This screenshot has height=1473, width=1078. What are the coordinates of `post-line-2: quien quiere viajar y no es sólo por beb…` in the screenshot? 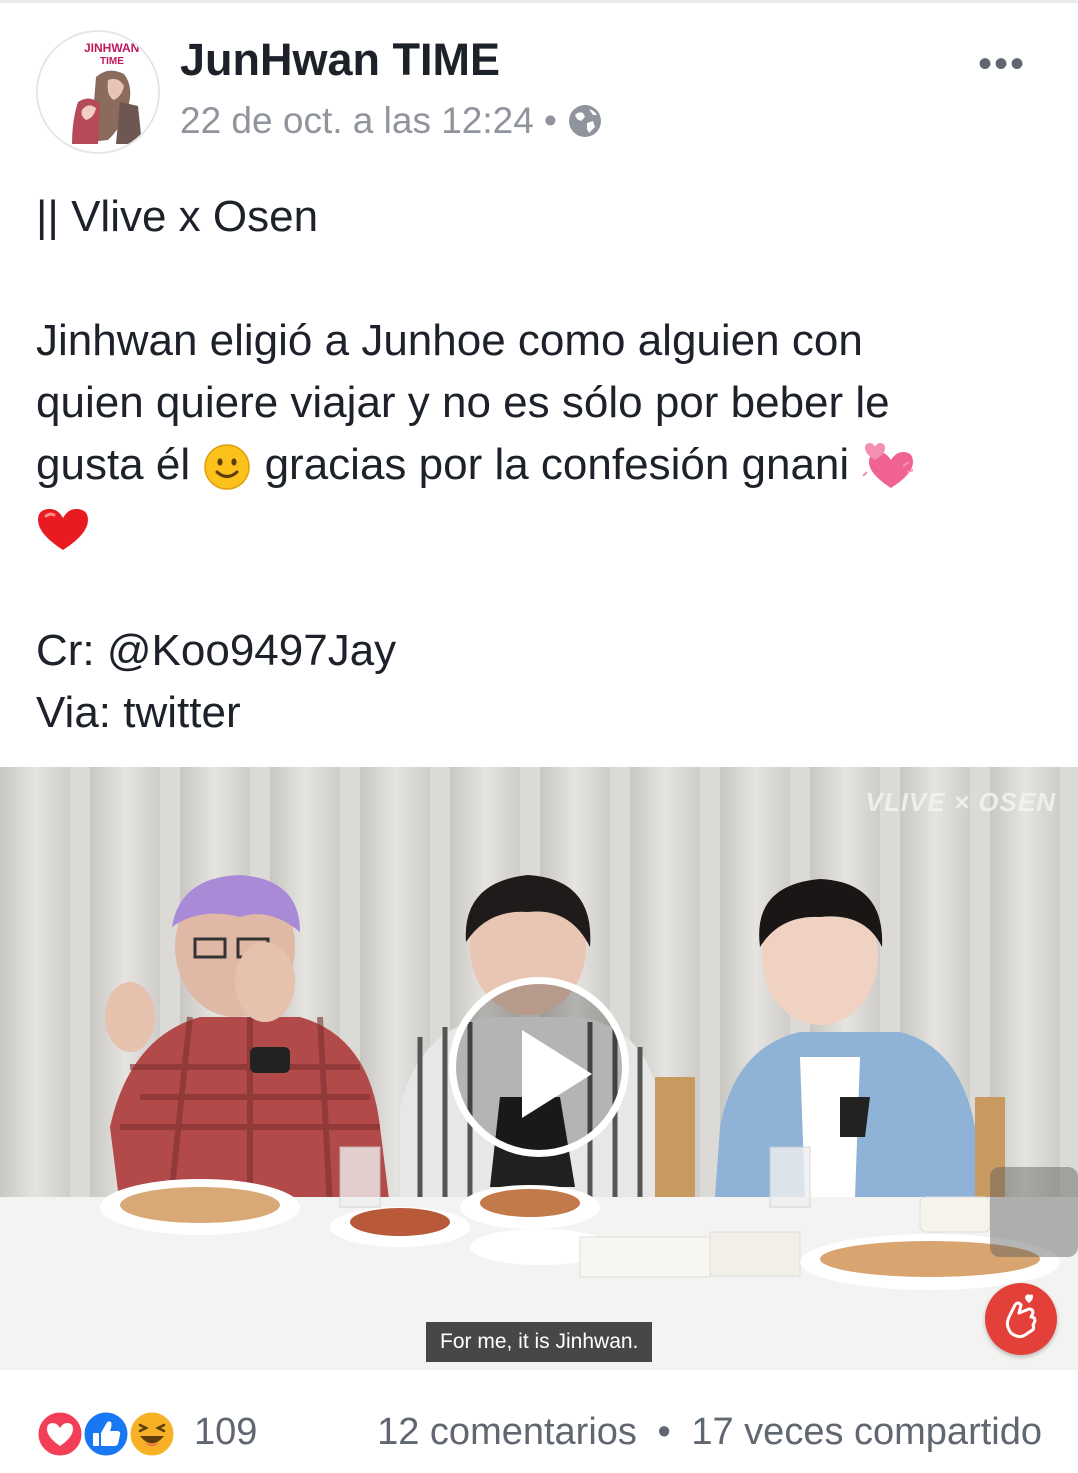 It's located at (463, 402).